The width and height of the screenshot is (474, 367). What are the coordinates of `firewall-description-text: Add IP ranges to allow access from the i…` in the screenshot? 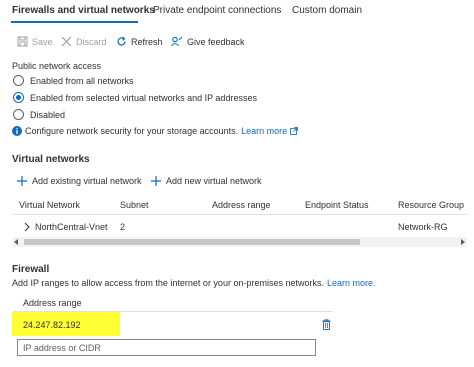 It's located at (168, 283).